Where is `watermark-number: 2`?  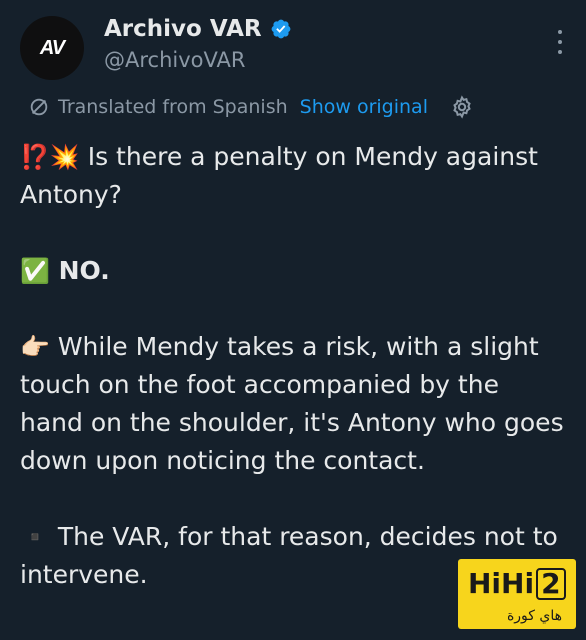
watermark-number: 2 is located at coordinates (551, 584).